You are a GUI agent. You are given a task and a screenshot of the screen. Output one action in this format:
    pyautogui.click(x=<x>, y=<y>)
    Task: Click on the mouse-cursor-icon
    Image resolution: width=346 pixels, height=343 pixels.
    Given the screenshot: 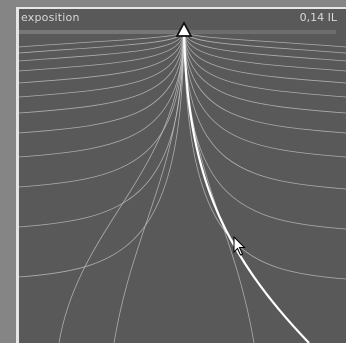 What is the action you would take?
    pyautogui.click(x=239, y=246)
    